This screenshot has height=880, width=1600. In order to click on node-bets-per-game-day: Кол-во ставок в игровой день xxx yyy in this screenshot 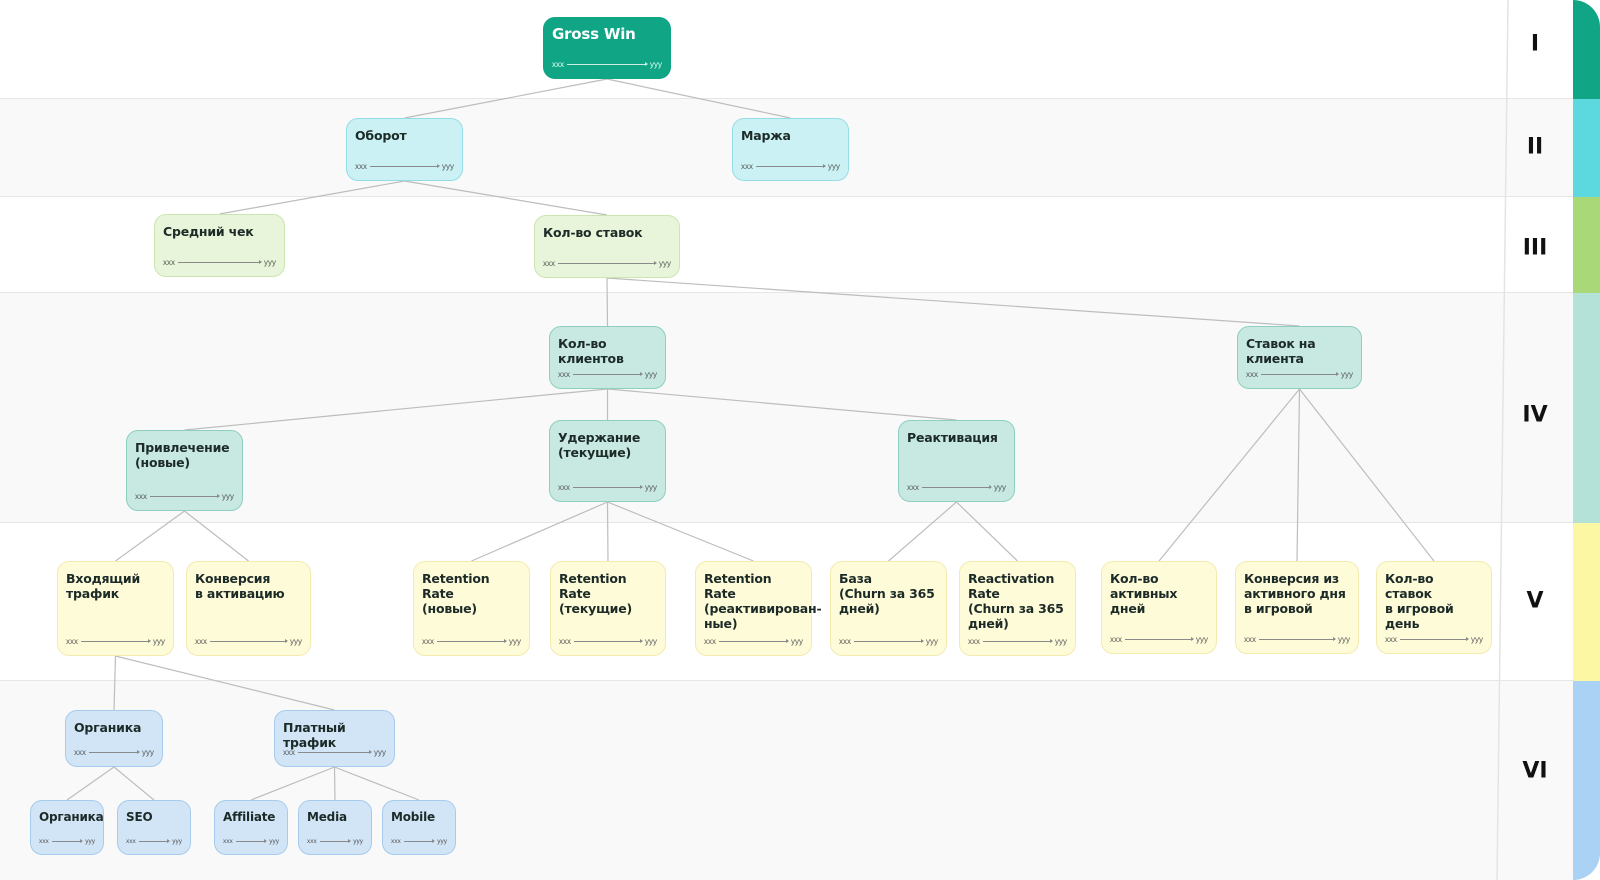, I will do `click(1434, 607)`.